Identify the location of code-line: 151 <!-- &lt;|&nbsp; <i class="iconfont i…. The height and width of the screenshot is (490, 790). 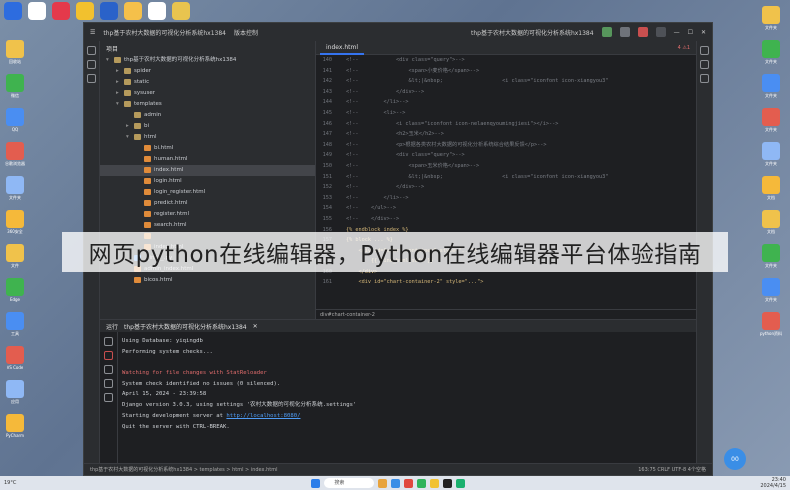
(506, 177).